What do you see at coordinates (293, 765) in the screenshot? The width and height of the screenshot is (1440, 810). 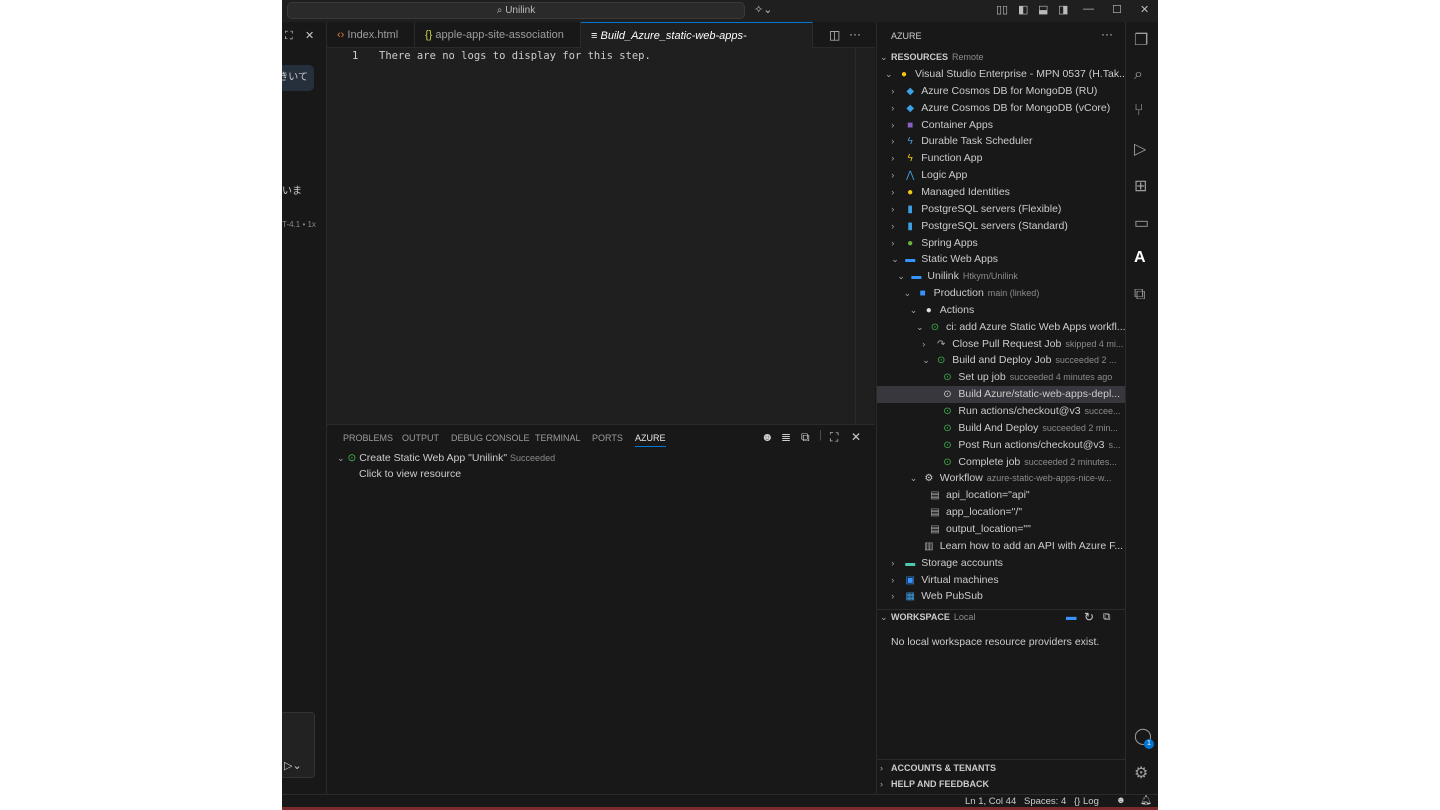 I see `send-icon: ▷⌄` at bounding box center [293, 765].